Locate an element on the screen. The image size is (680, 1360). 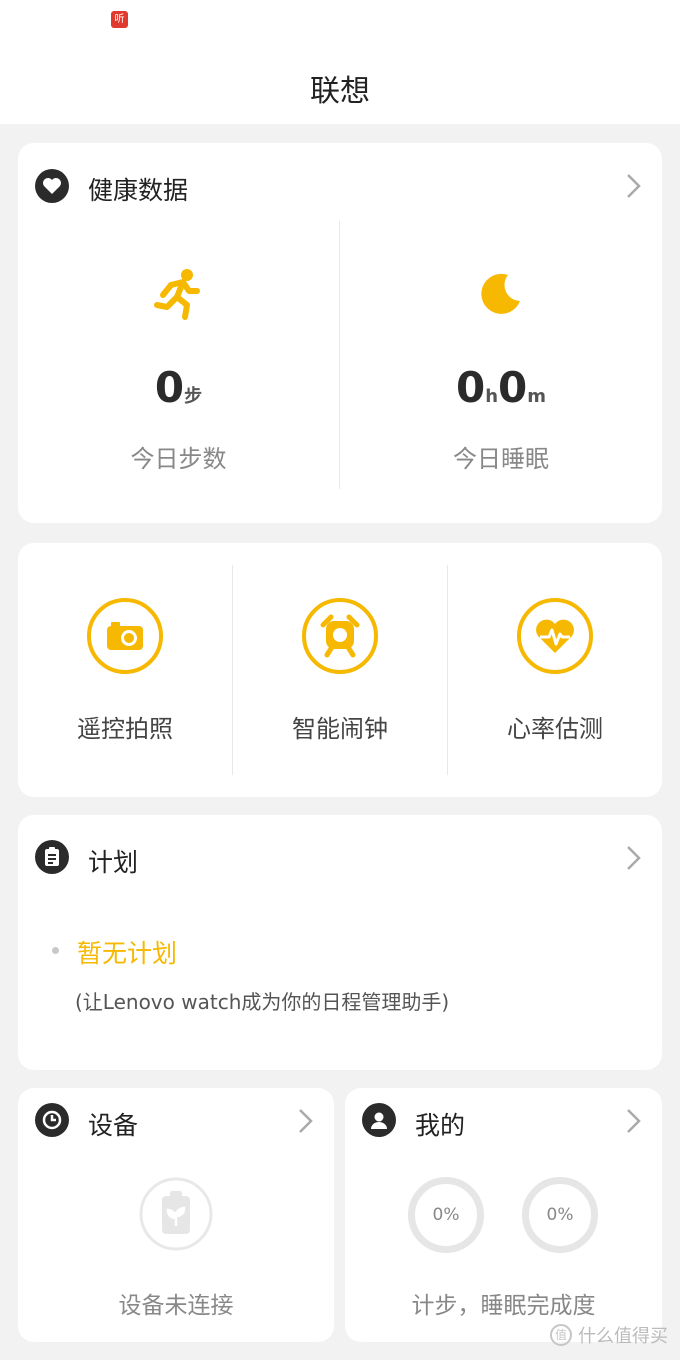
page-title: 联想 is located at coordinates (340, 91).